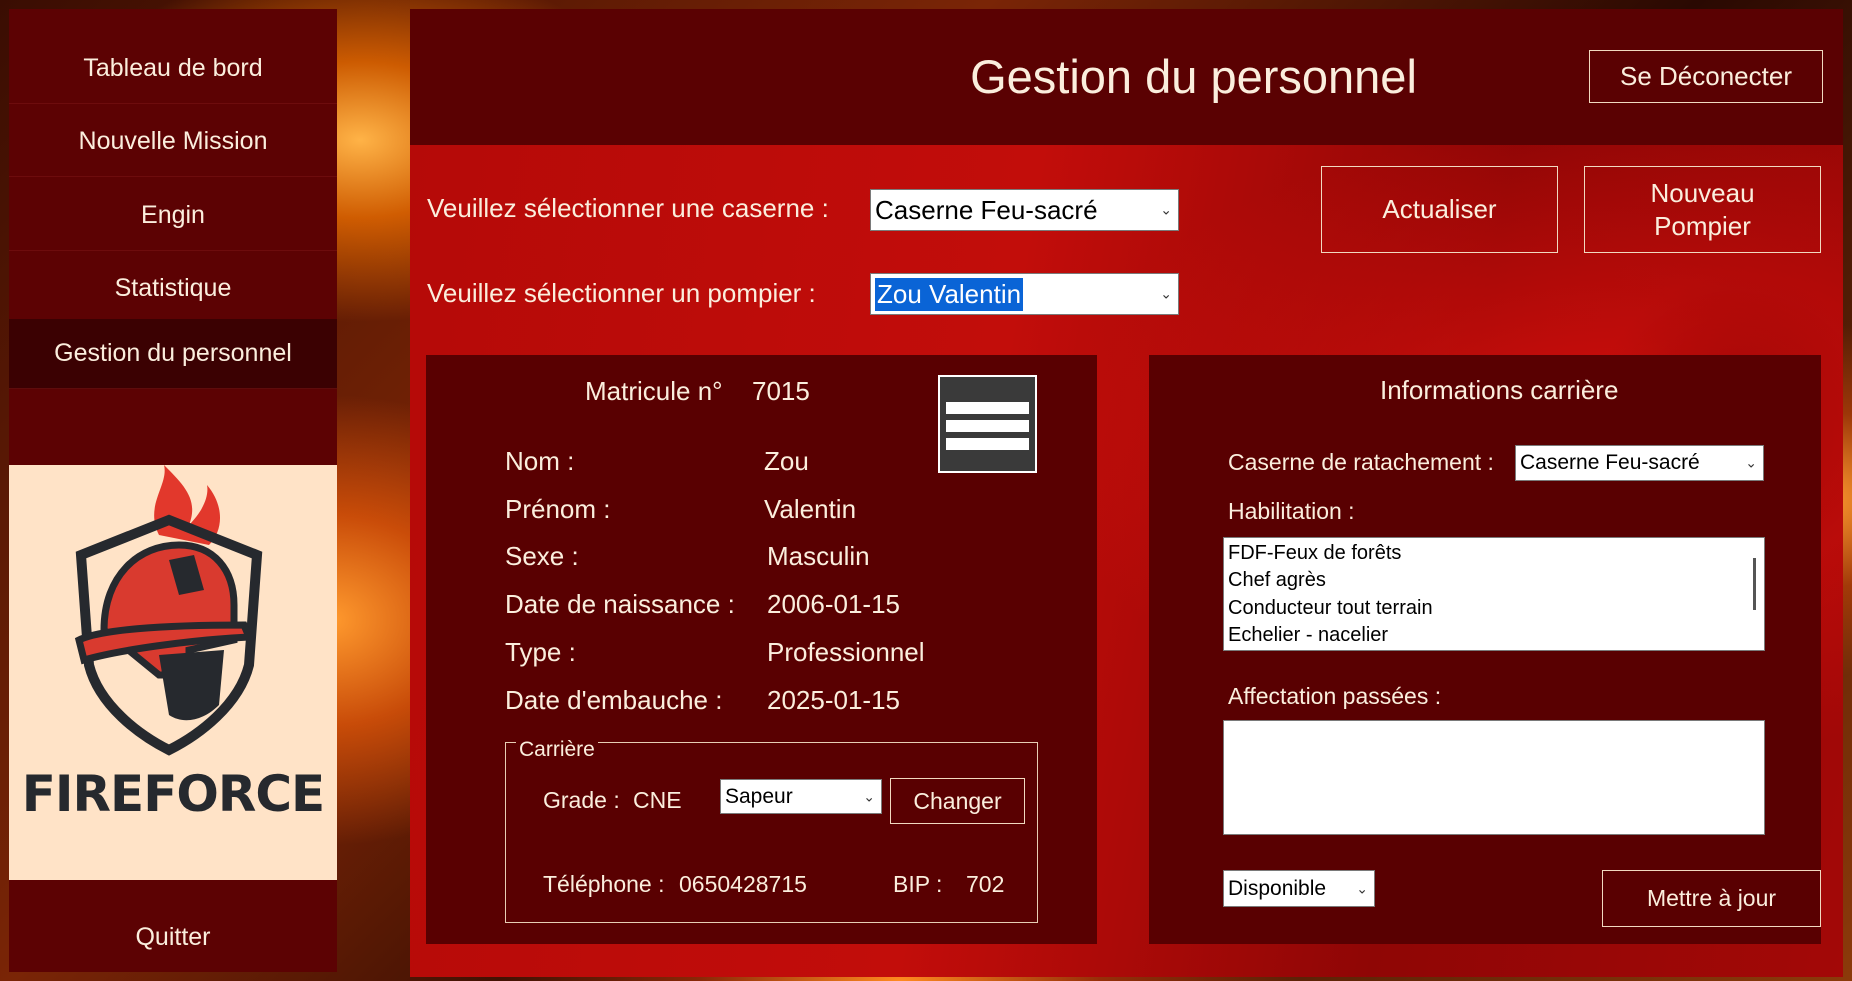 This screenshot has width=1852, height=981. I want to click on nav-item-nouvelle-mission: Nouvelle Mission, so click(173, 142).